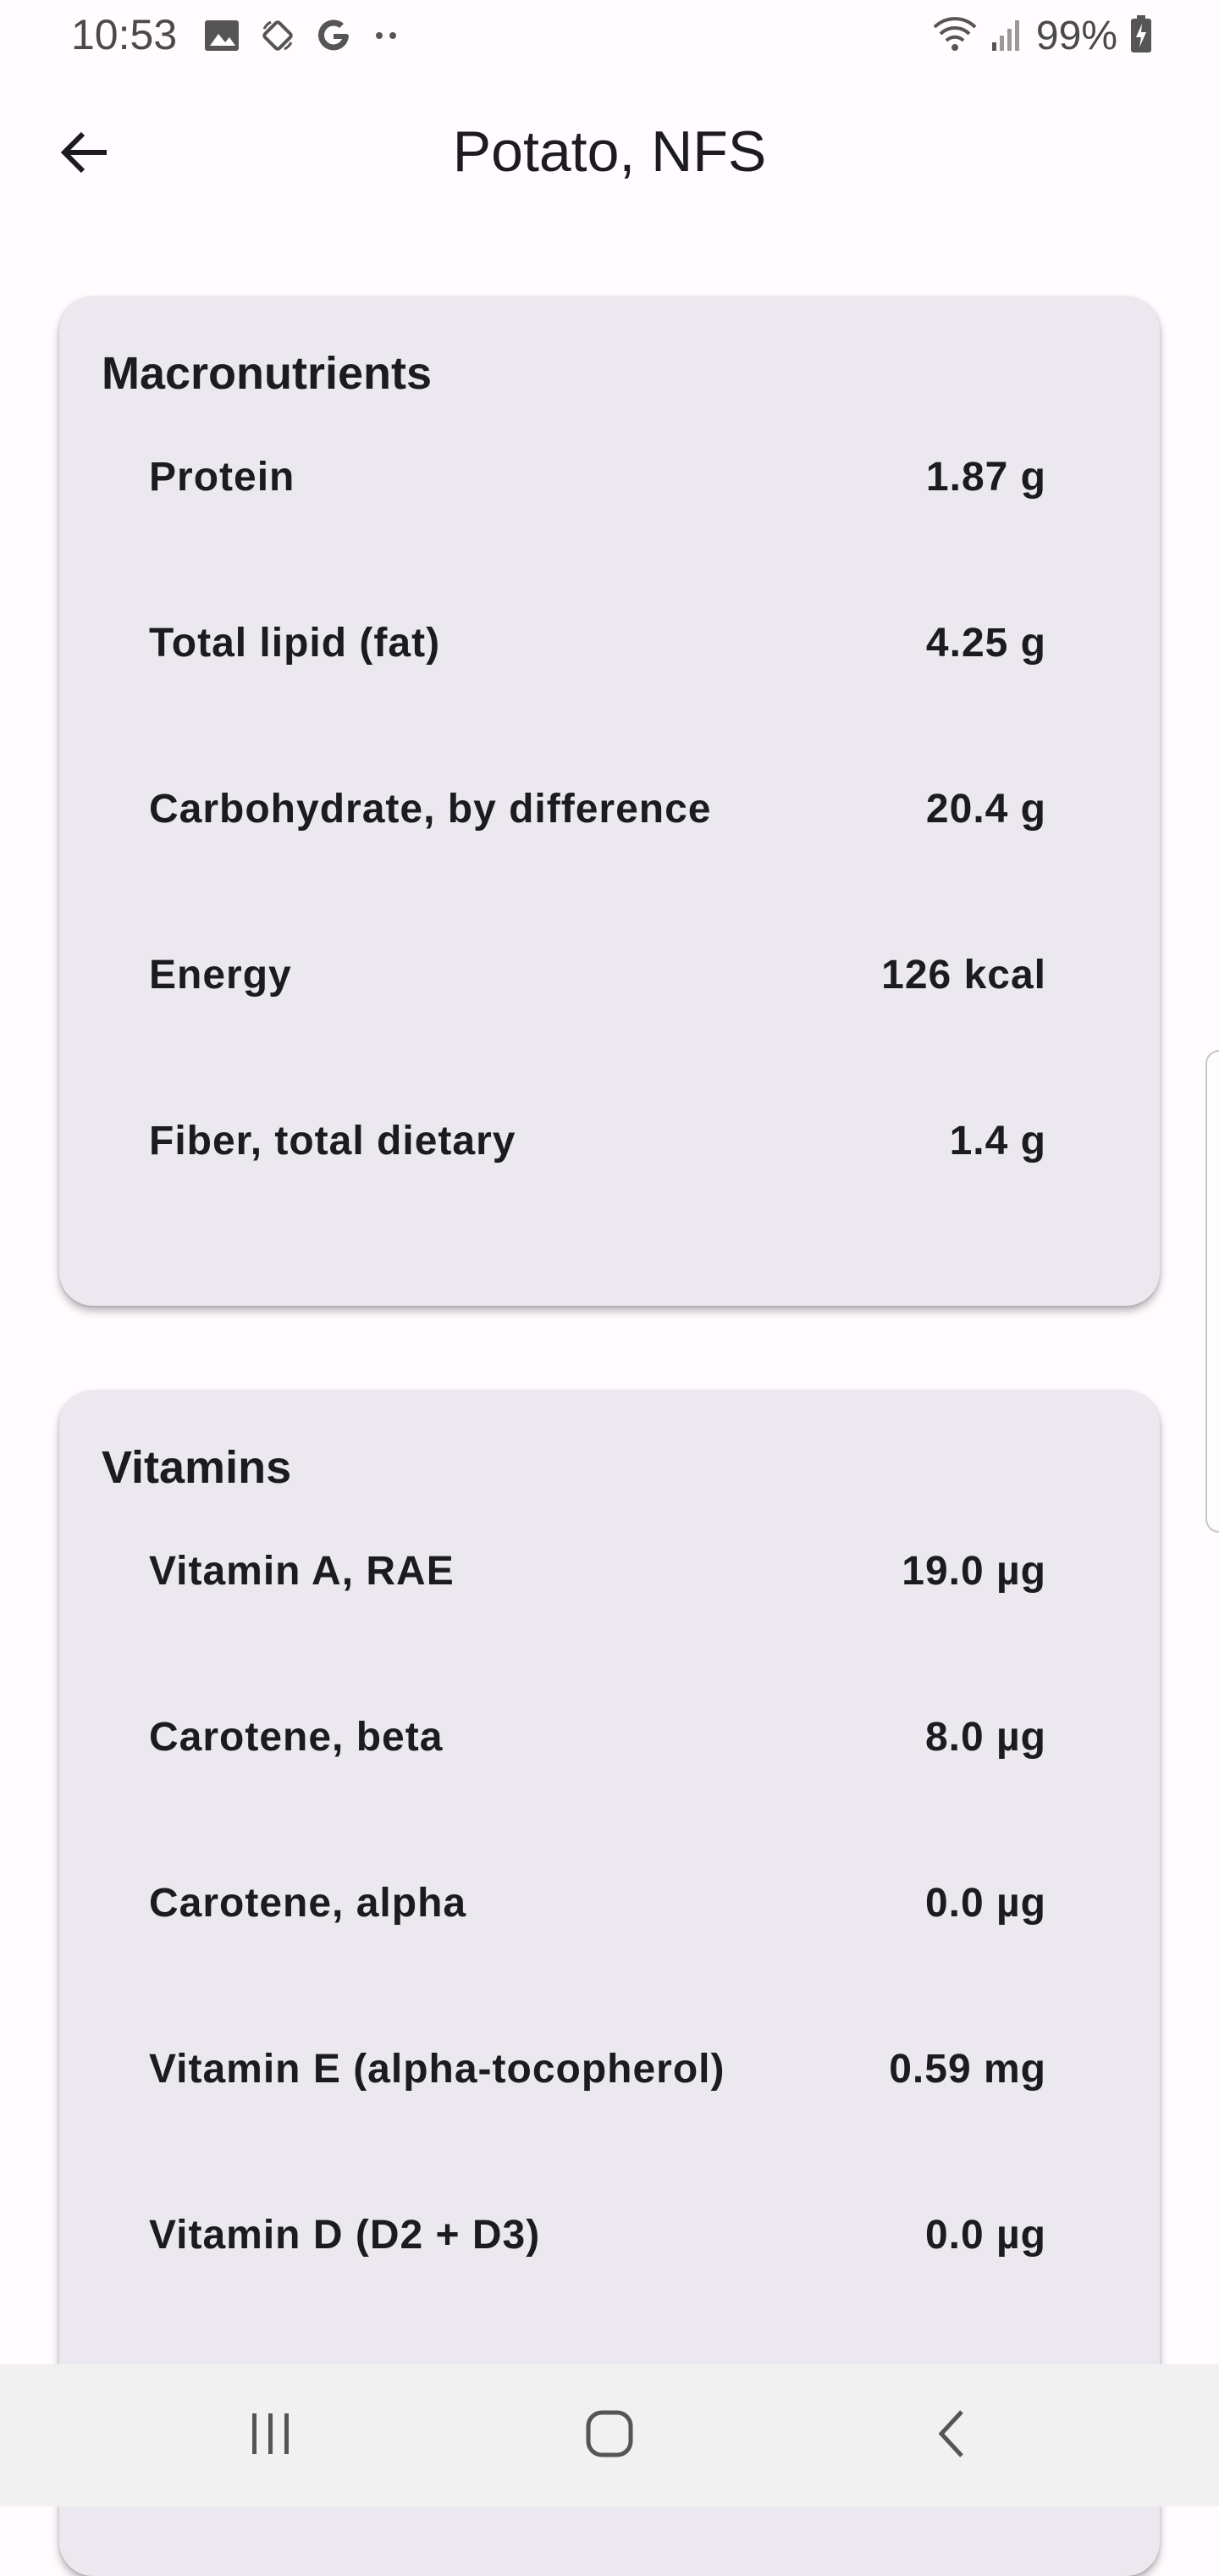  I want to click on nutrient-value: 19.0 µg, so click(974, 1571).